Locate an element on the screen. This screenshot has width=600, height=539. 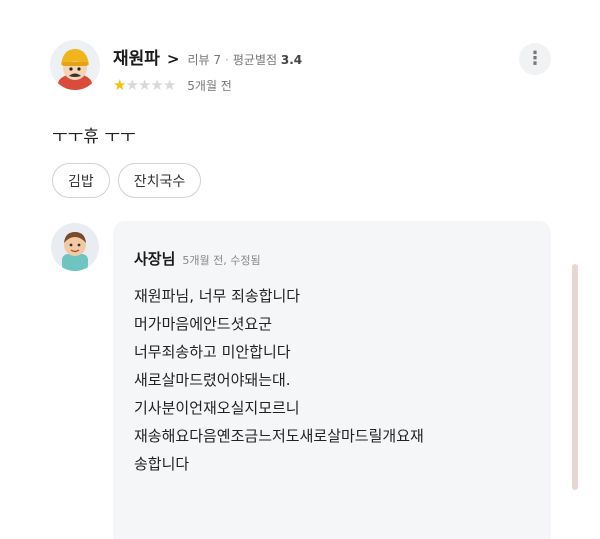
menu-tag: 김밥 is located at coordinates (81, 180).